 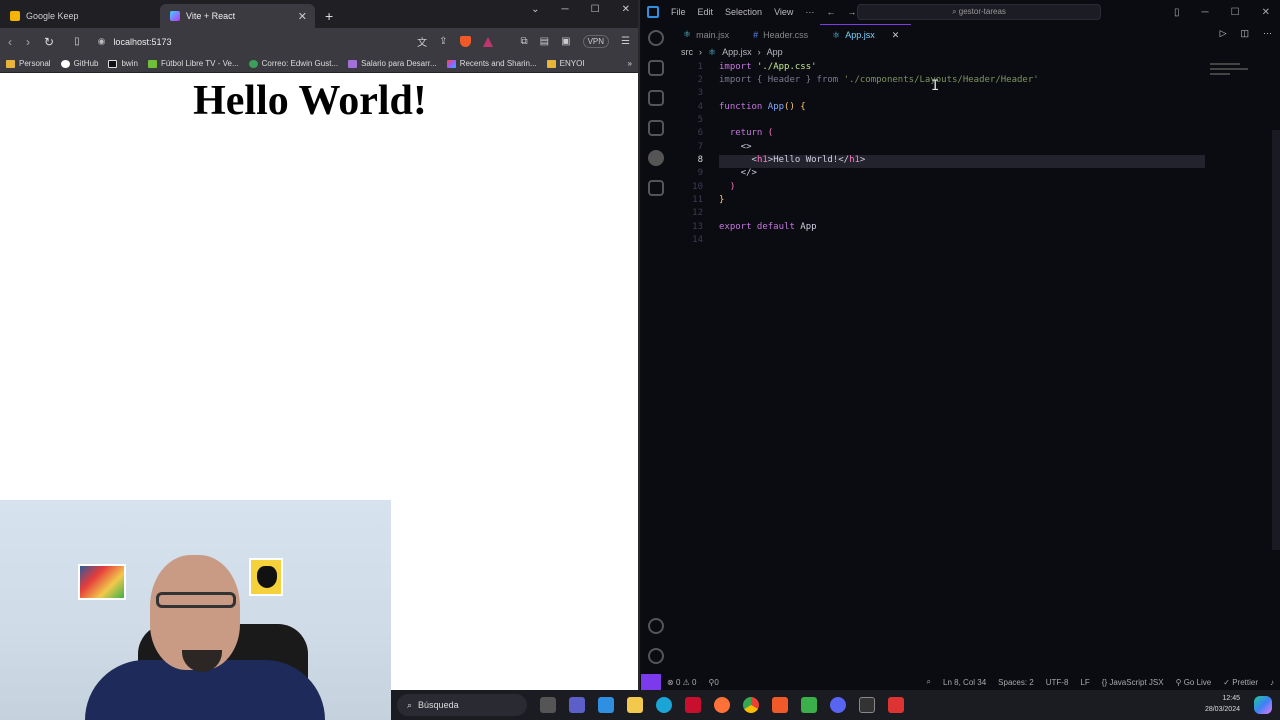 I want to click on menu-icon: ☰, so click(x=625, y=41).